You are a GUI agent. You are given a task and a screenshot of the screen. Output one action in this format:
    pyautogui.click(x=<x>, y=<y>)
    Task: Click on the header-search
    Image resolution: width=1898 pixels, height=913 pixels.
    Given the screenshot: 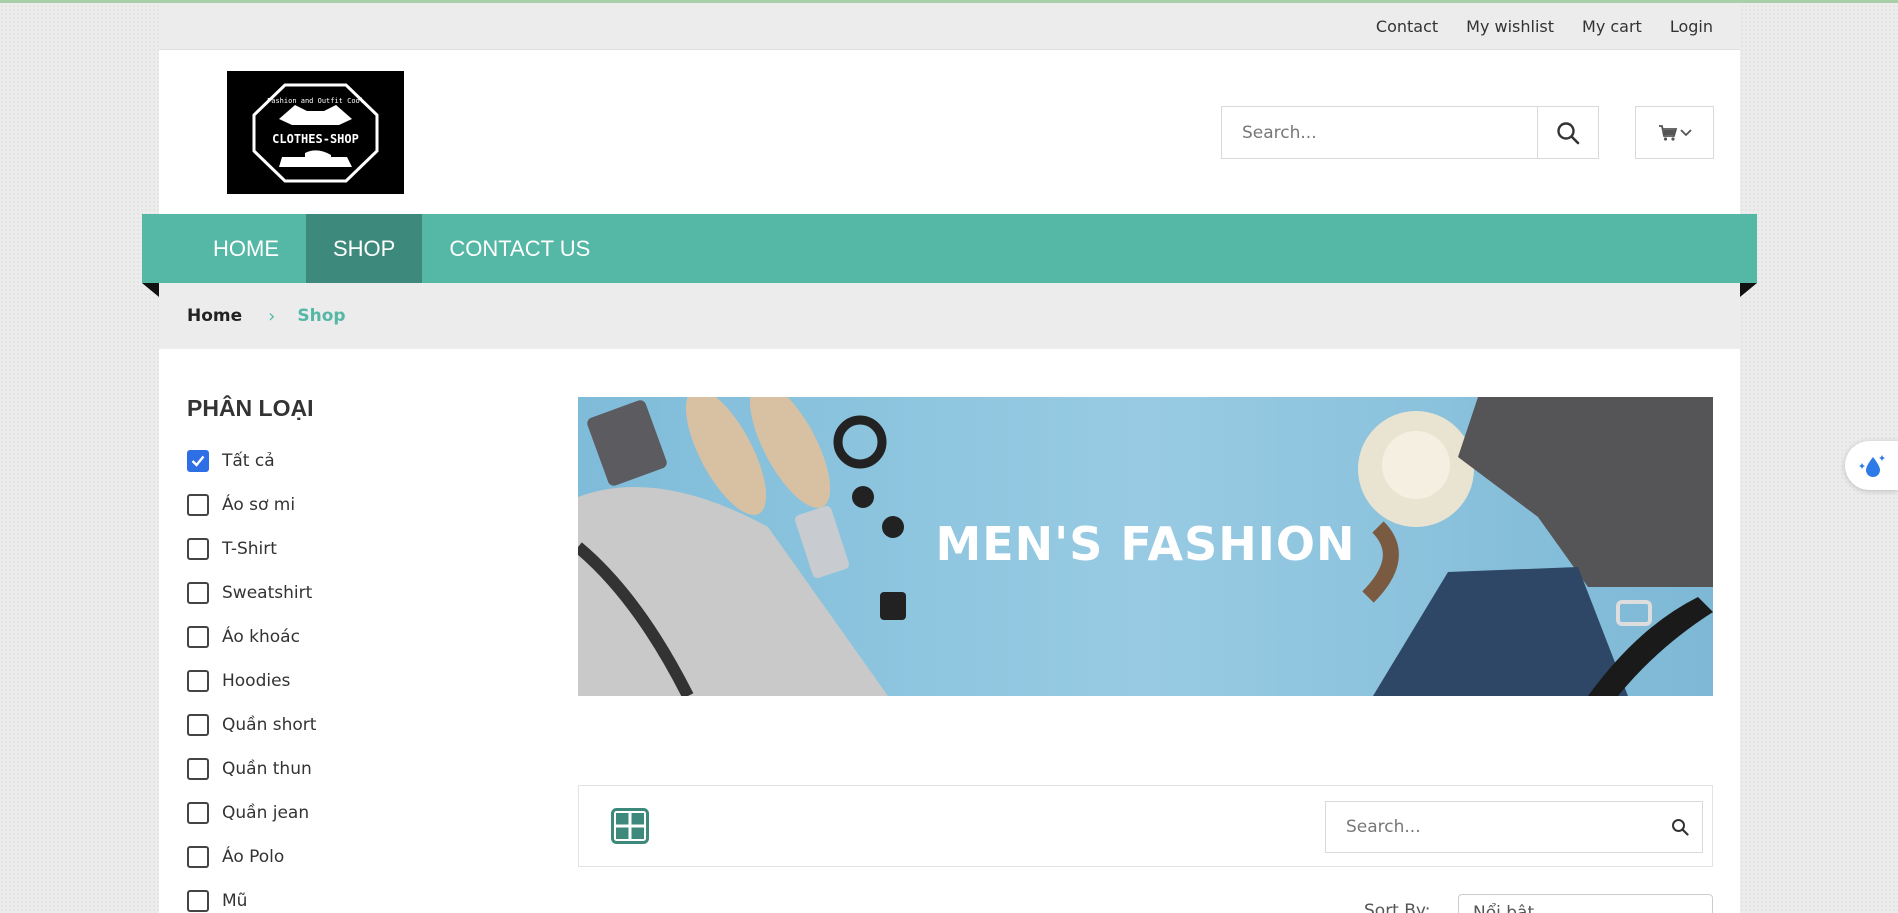 What is the action you would take?
    pyautogui.click(x=1410, y=132)
    